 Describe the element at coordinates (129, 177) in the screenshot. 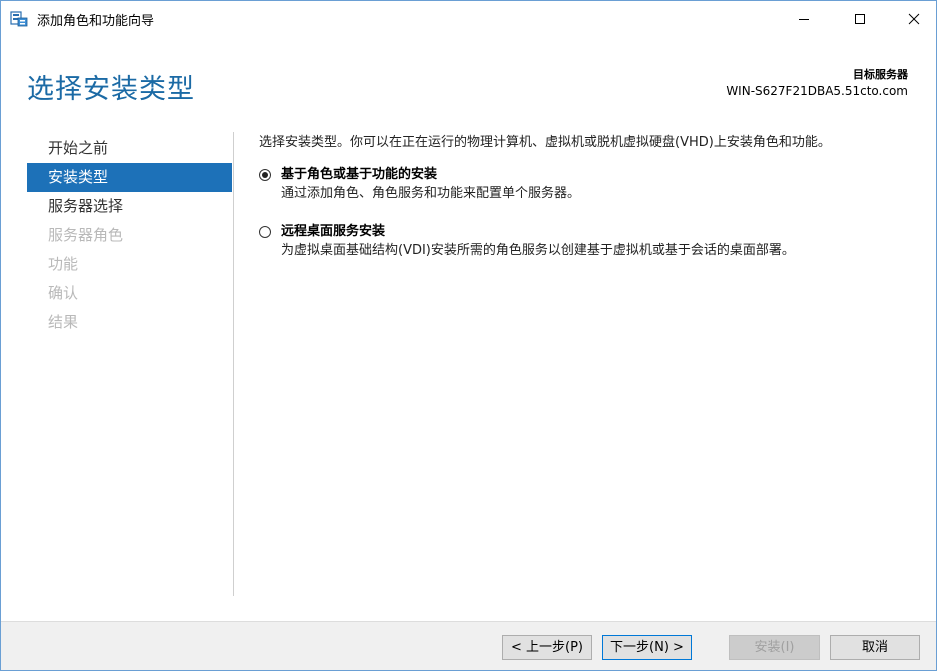

I see `nav-item-installation-type: 安装类型` at that location.